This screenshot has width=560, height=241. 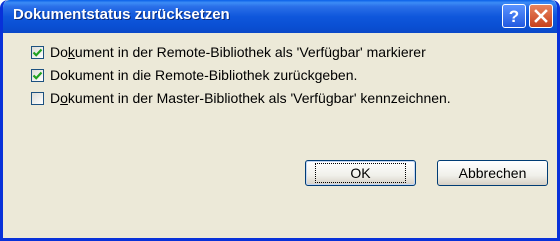 I want to click on checkbox-mark-available-master, so click(x=37, y=98).